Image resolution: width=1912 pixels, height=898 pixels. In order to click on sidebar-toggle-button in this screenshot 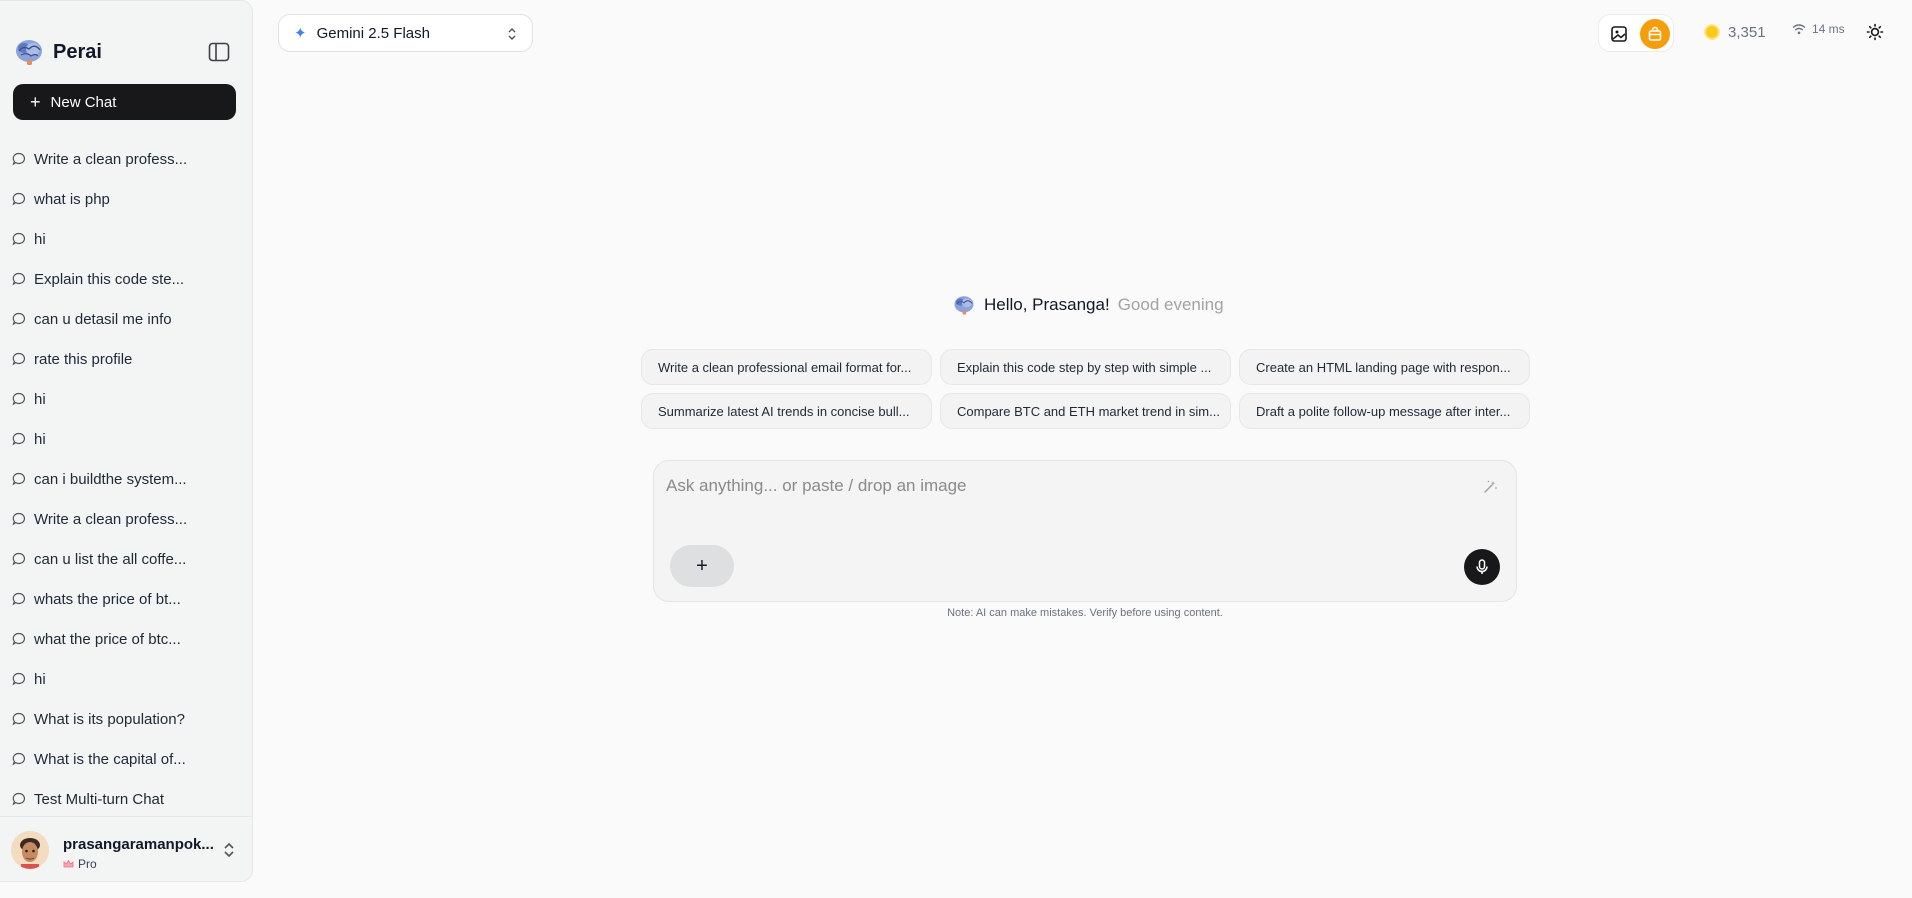, I will do `click(219, 52)`.